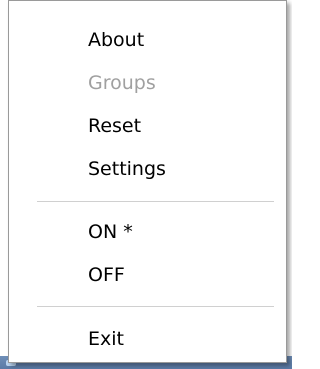  Describe the element at coordinates (147, 275) in the screenshot. I see `menu-item-off: OFF` at that location.